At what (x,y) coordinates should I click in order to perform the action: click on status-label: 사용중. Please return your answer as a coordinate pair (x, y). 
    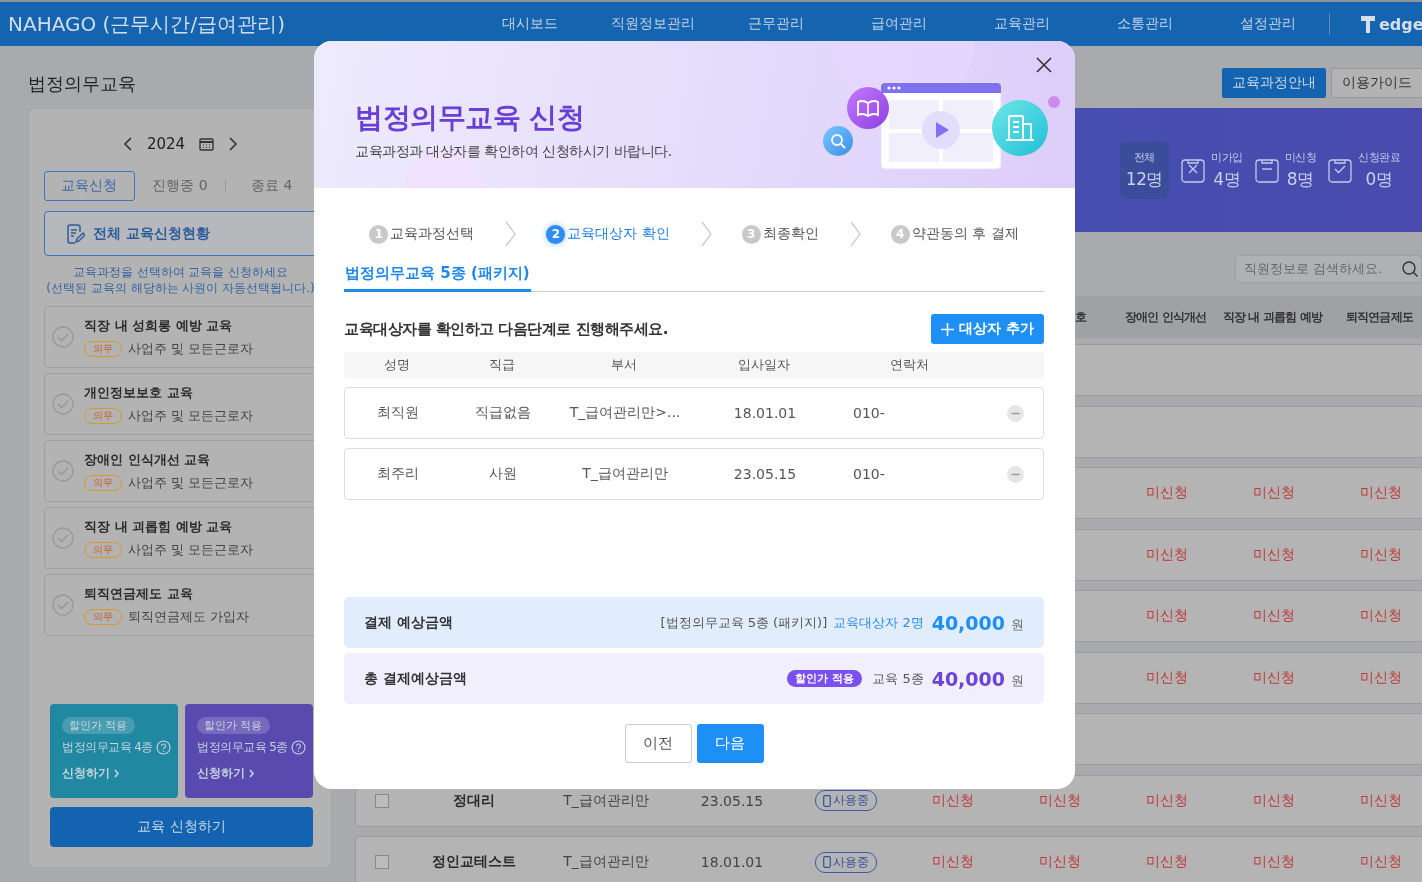
    Looking at the image, I should click on (850, 800).